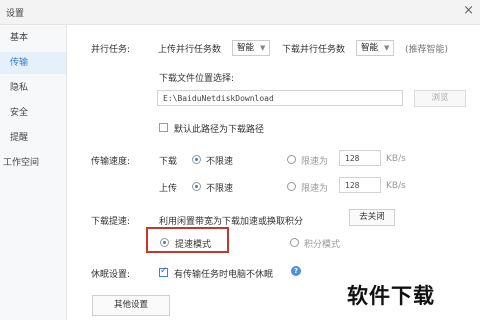 This screenshot has height=320, width=480. I want to click on window-title: 设置, so click(15, 14).